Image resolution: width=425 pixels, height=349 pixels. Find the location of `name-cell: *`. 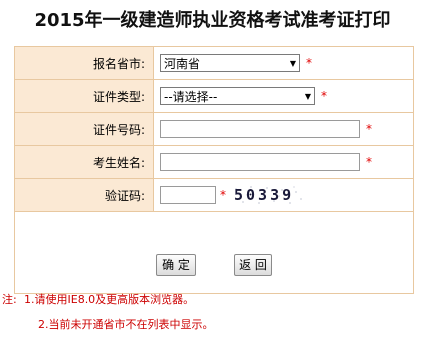

name-cell: * is located at coordinates (283, 162).